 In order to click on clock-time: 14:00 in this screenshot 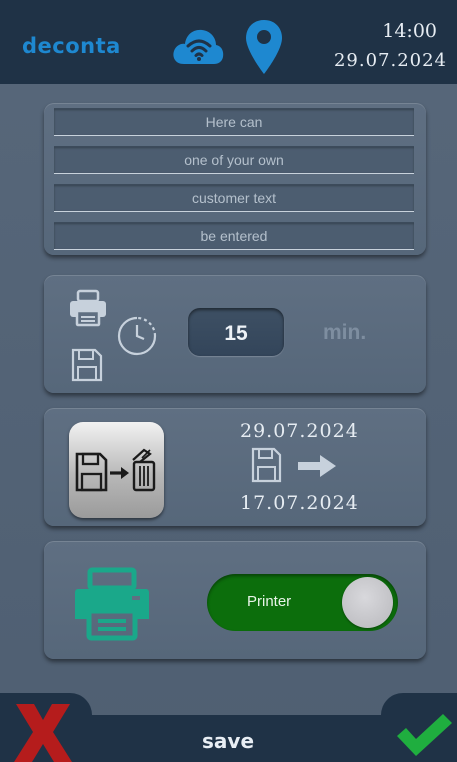, I will do `click(409, 31)`.